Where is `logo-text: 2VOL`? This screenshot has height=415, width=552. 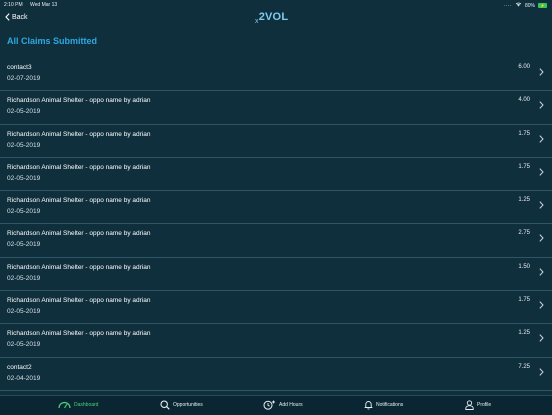
logo-text: 2VOL is located at coordinates (273, 17).